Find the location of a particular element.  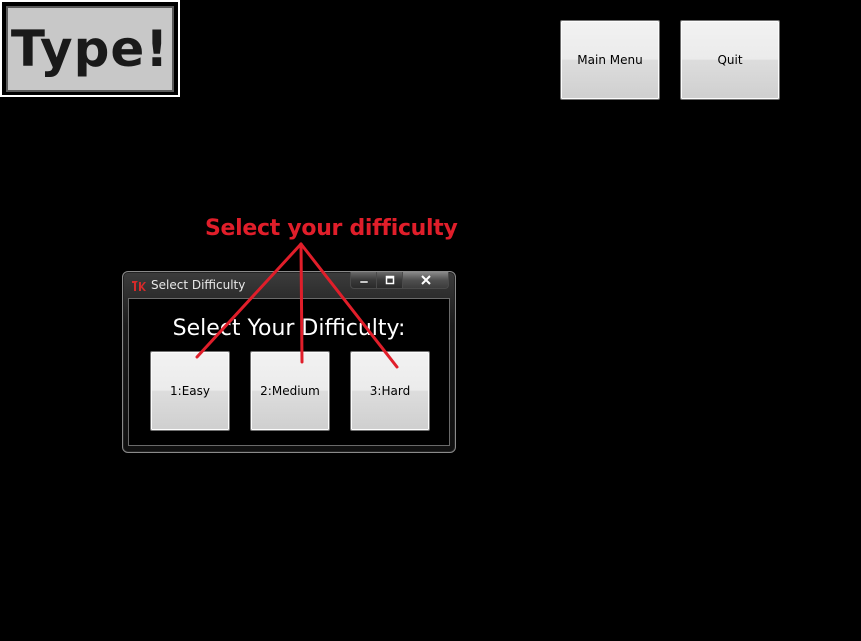

main-menu-button: Main Menu is located at coordinates (610, 60).